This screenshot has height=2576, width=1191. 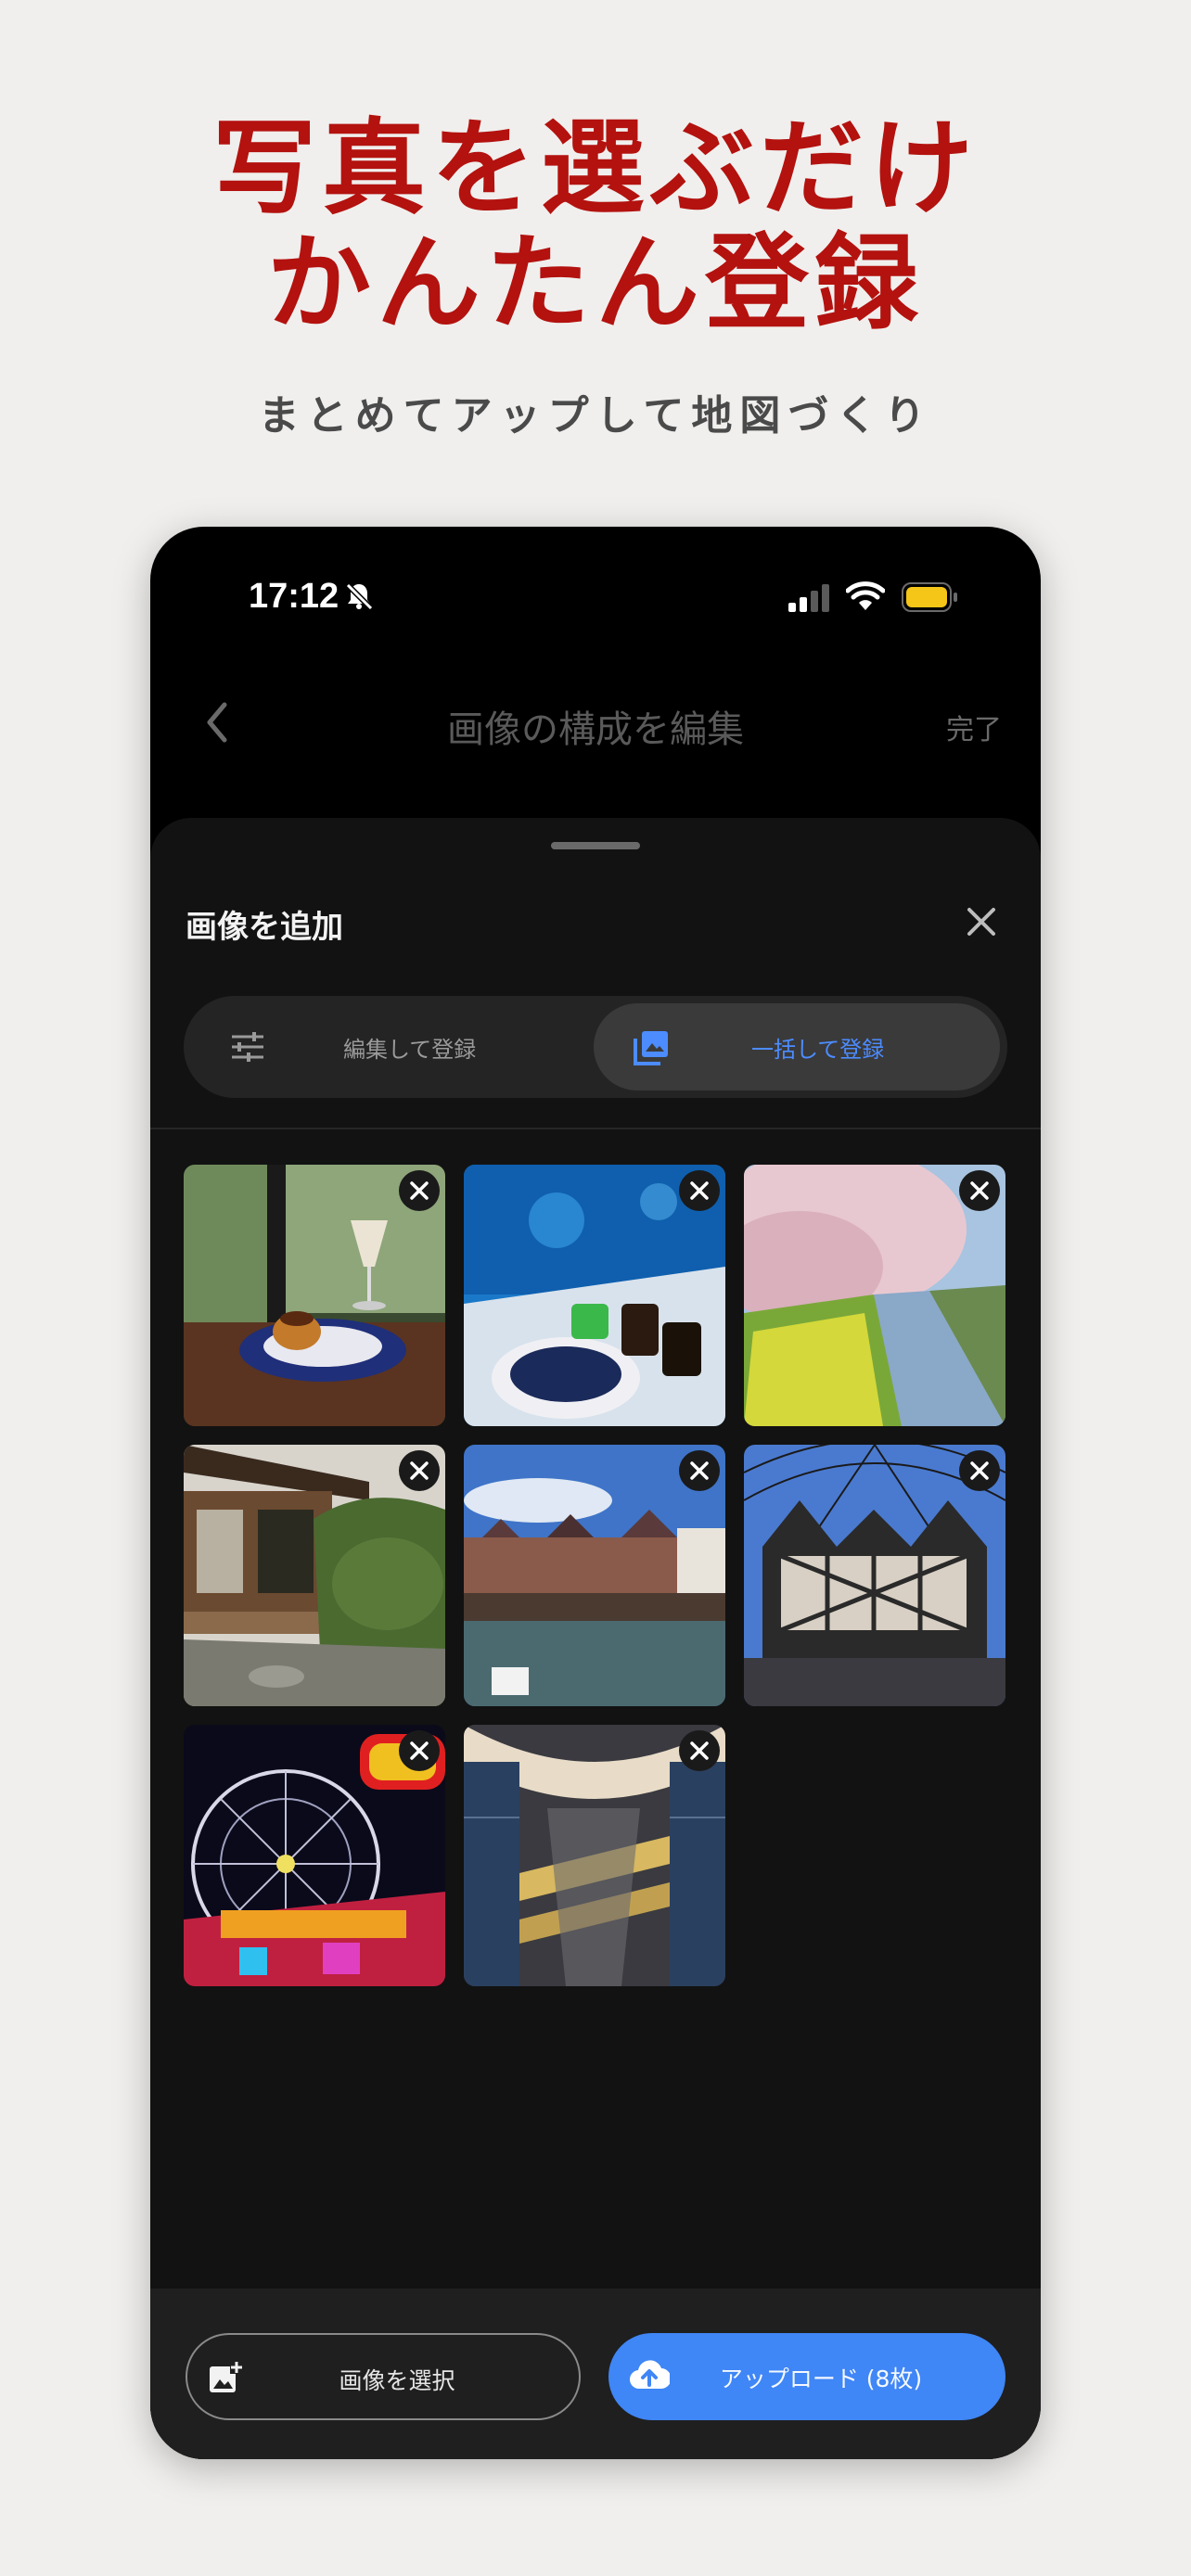 What do you see at coordinates (264, 927) in the screenshot?
I see `sheet-title: 画像を追加` at bounding box center [264, 927].